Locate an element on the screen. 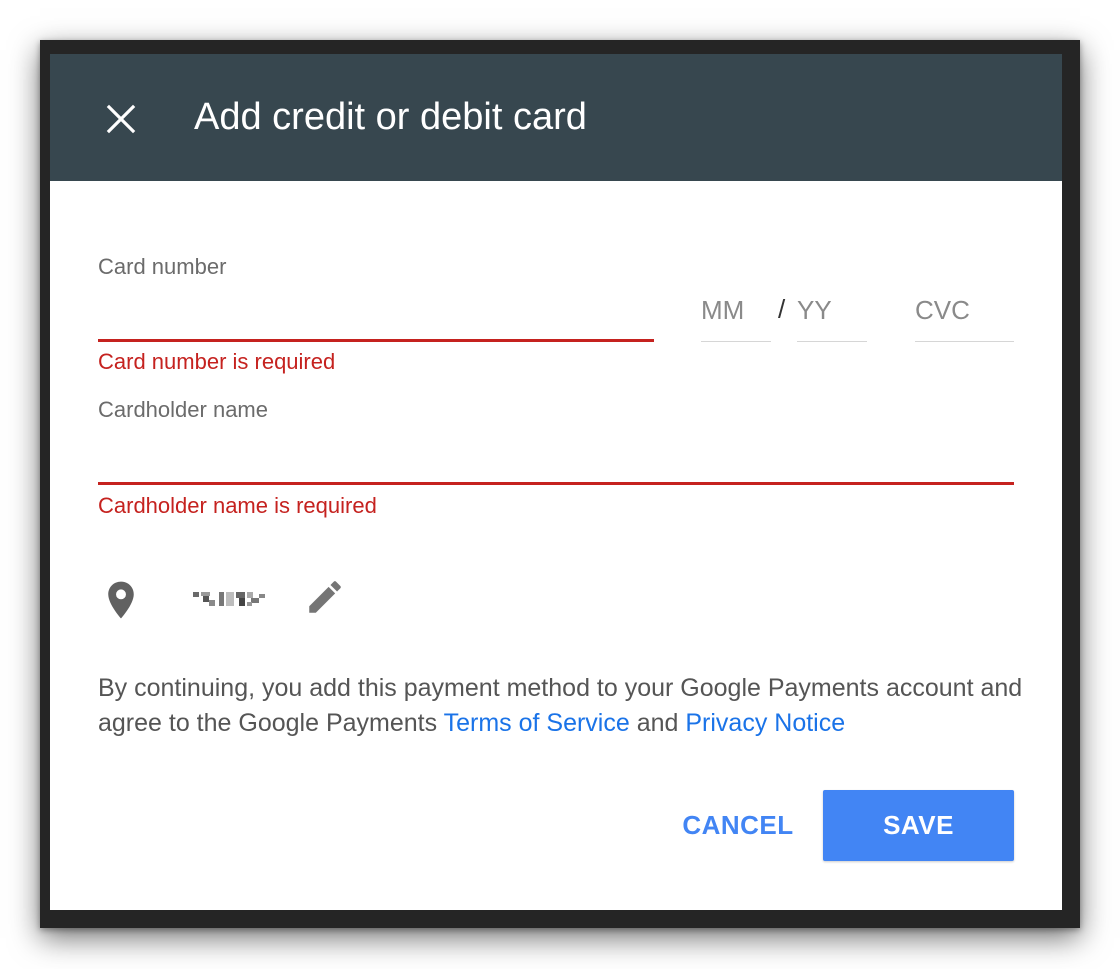 This screenshot has height=969, width=1120. edit-address-button is located at coordinates (325, 597).